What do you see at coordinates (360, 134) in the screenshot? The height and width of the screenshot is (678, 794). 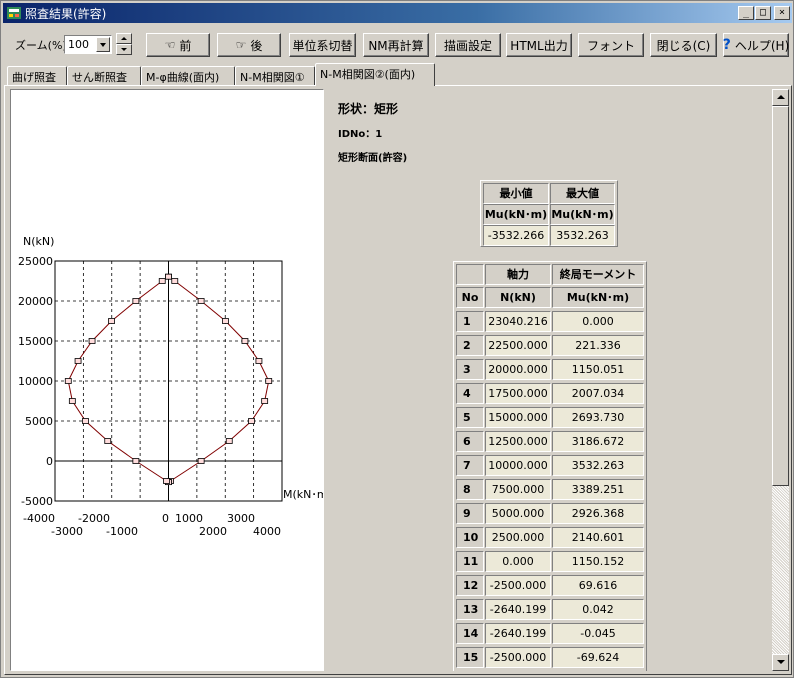 I see `id-number: IDNo：1` at bounding box center [360, 134].